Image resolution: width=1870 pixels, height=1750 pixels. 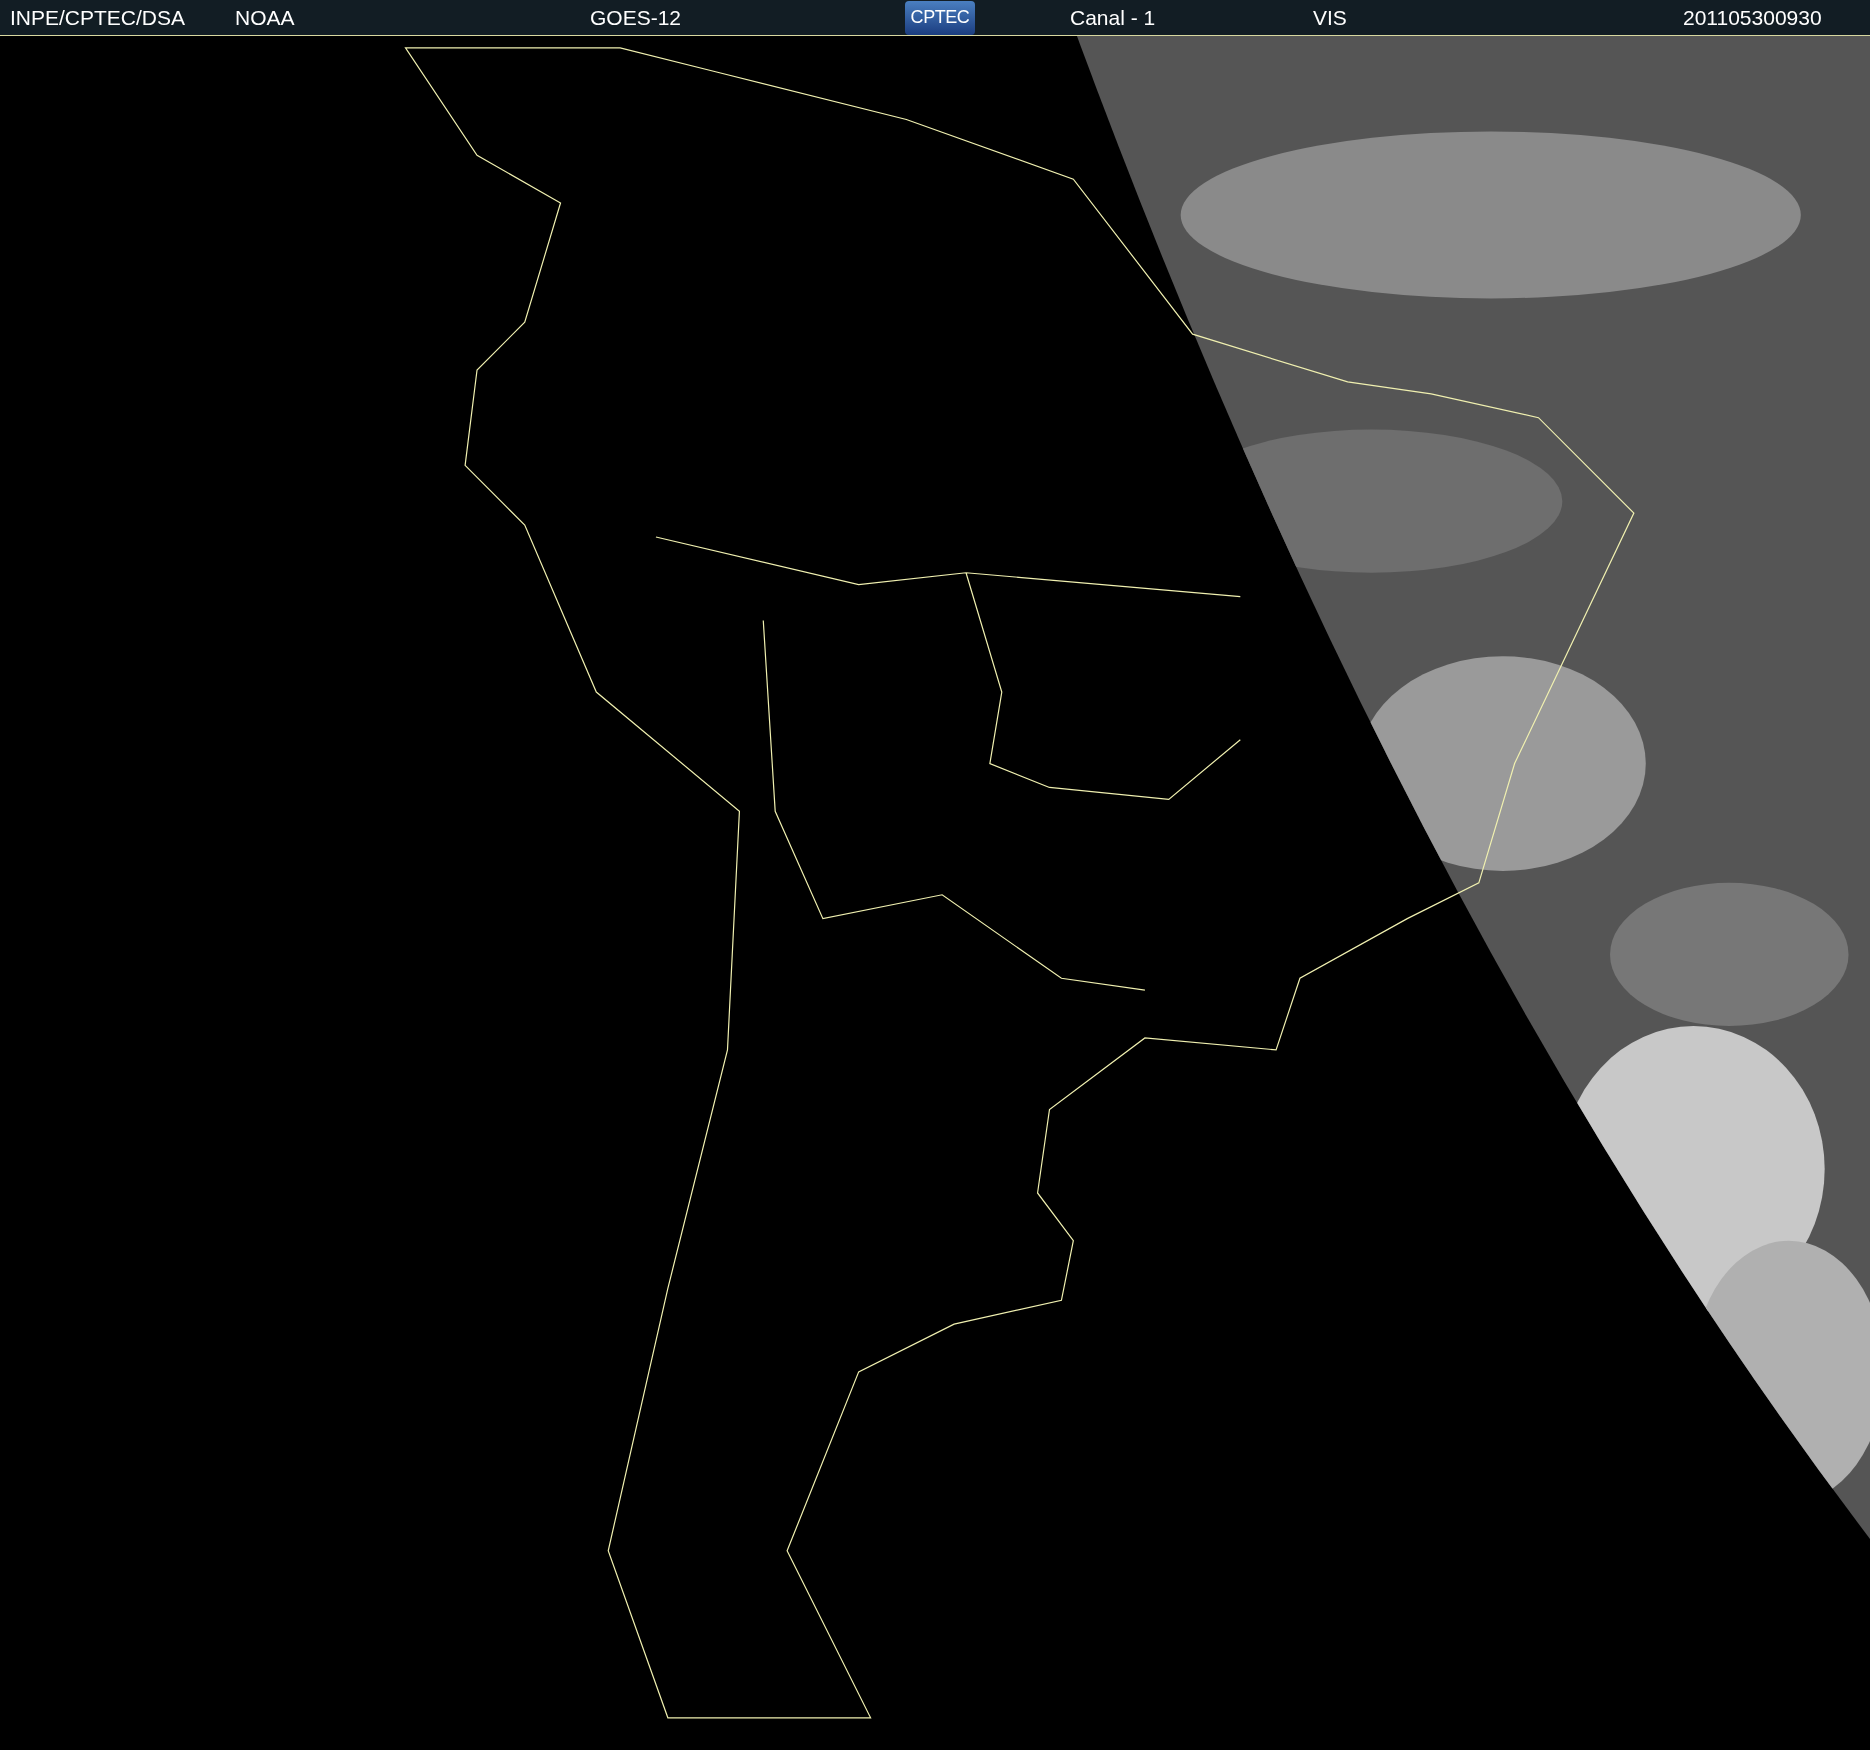 What do you see at coordinates (1113, 17) in the screenshot?
I see `channel-label: Canal - 1` at bounding box center [1113, 17].